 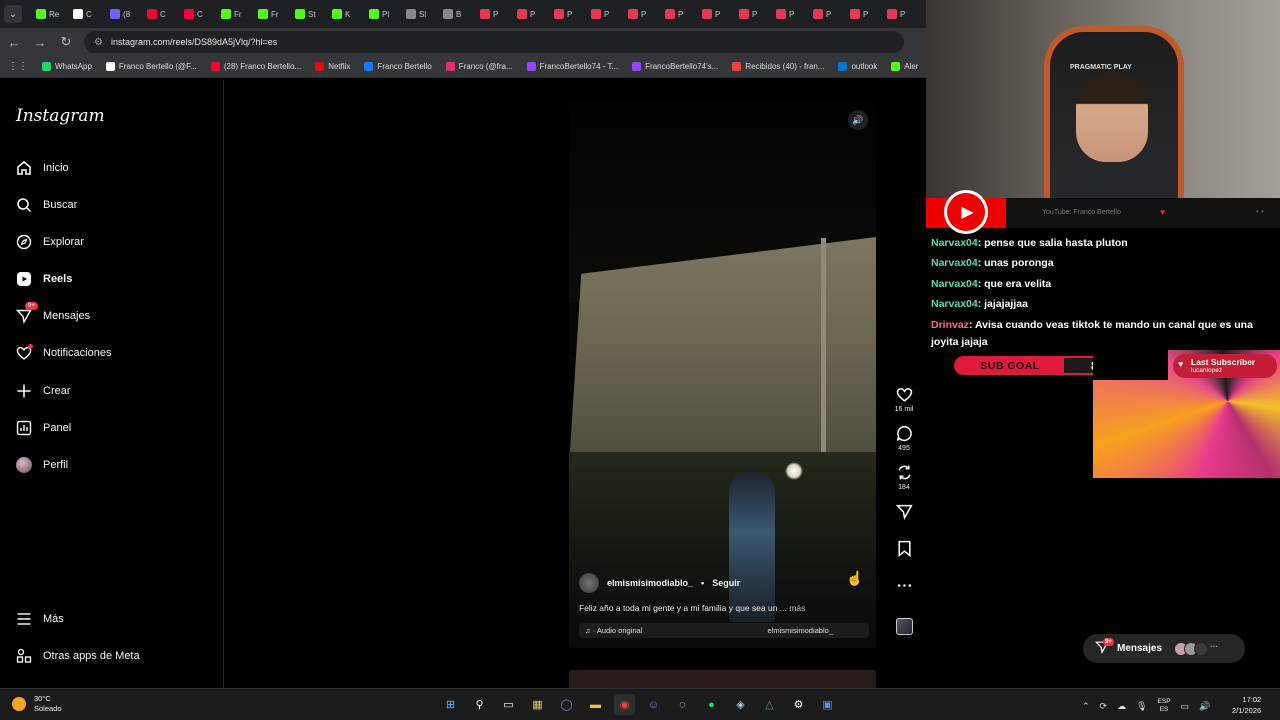 What do you see at coordinates (98, 42) in the screenshot?
I see `site-info-icon: ⚙` at bounding box center [98, 42].